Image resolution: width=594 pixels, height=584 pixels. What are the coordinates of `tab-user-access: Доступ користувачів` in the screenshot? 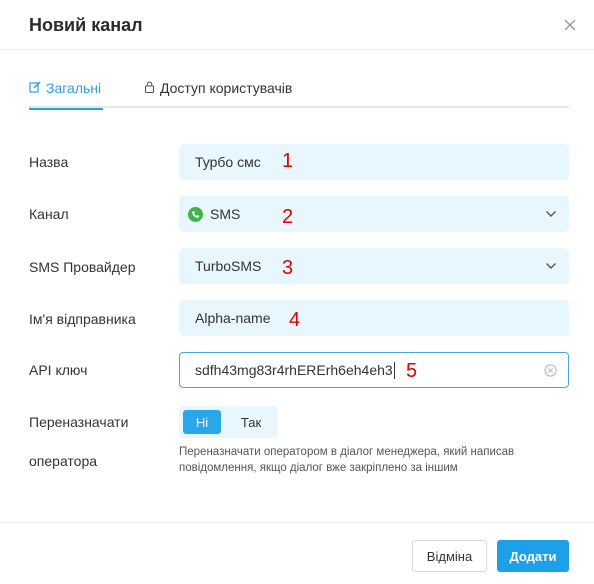 It's located at (218, 94).